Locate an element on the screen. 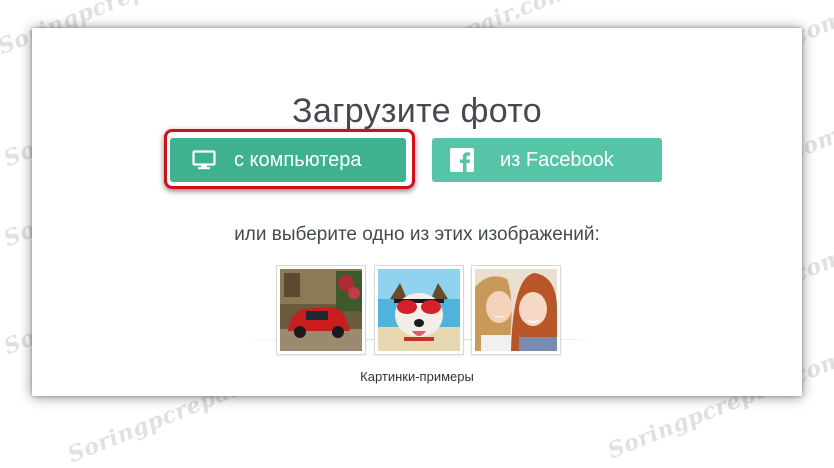  upload-from-facebook-button: из Facebook is located at coordinates (547, 160).